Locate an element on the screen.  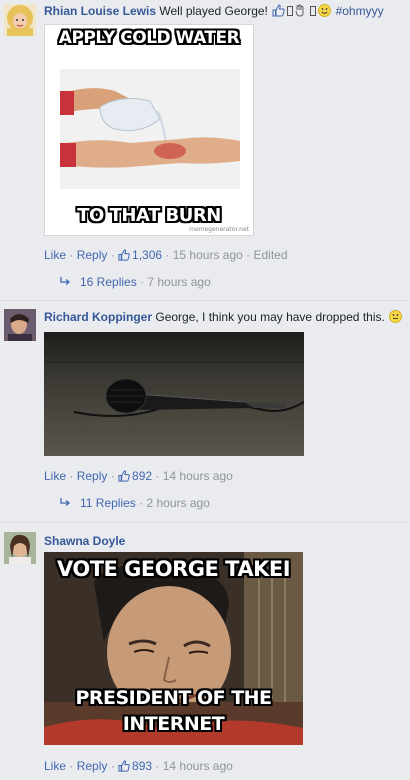
replies-count-link: 16 Replies is located at coordinates (108, 282).